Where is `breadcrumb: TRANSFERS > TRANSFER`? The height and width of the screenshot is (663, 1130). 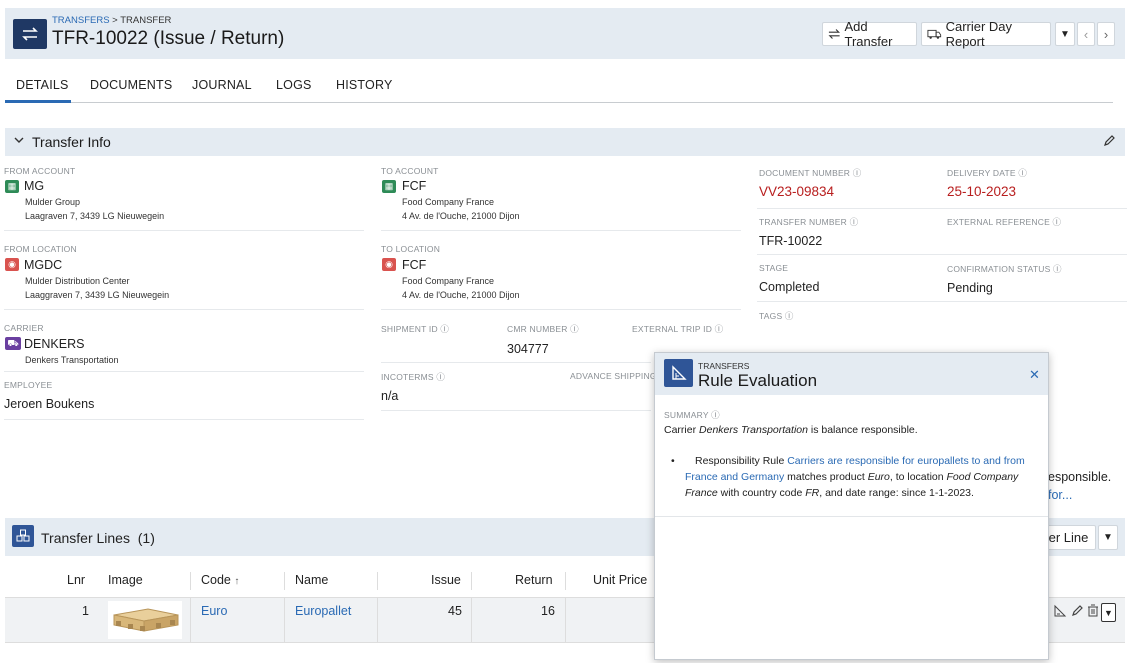
breadcrumb: TRANSFERS > TRANSFER is located at coordinates (111, 20).